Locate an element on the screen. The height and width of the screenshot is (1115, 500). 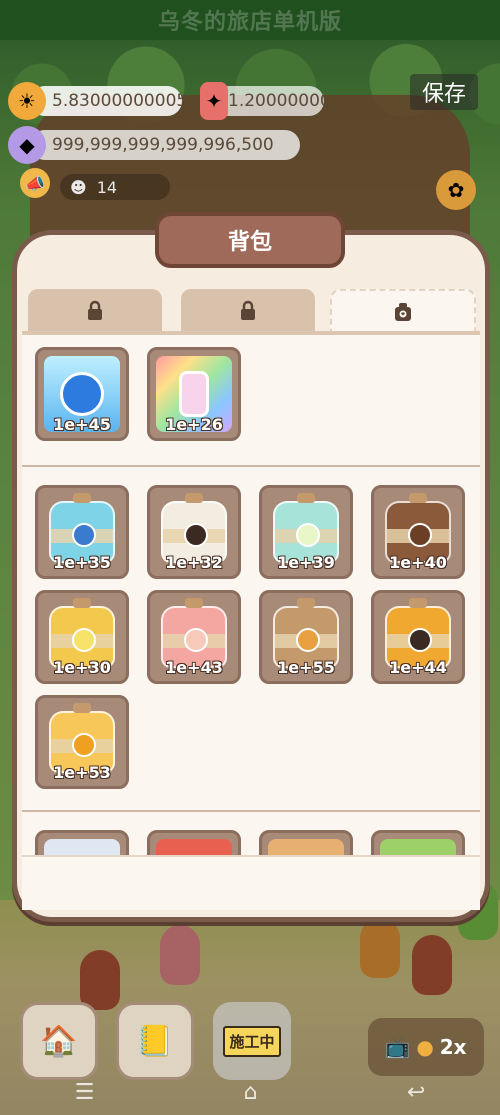
item-slot-jar: 1e+44 is located at coordinates (418, 637).